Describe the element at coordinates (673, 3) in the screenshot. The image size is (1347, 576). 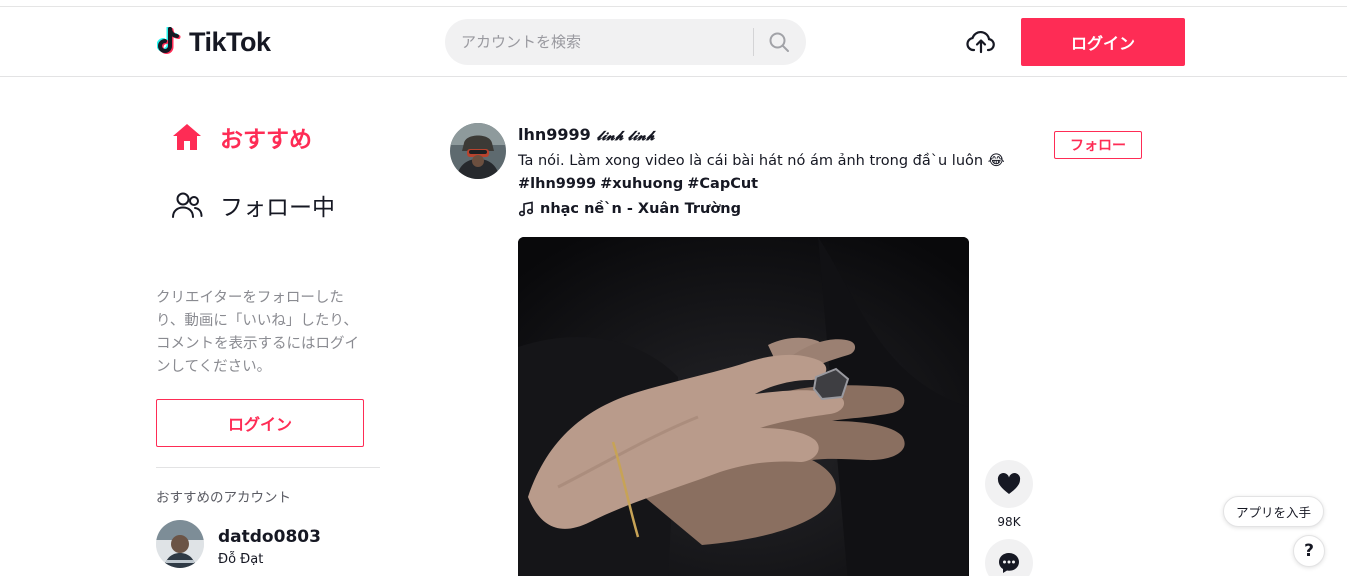
I see `browser-top-strip` at that location.